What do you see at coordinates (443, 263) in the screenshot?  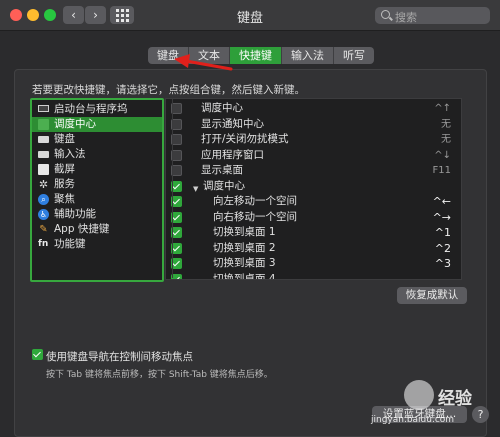 I see `shortcut-key: ^3` at bounding box center [443, 263].